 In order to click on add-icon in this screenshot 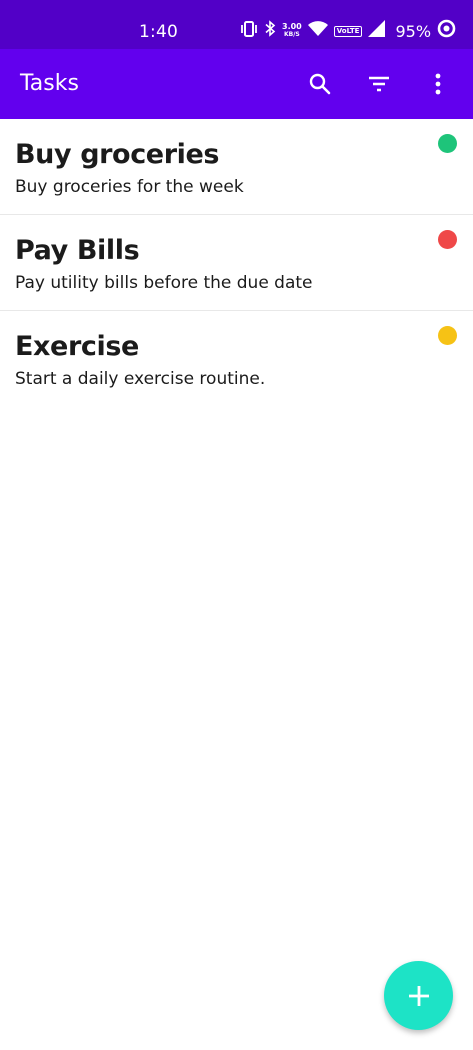, I will do `click(418, 995)`.